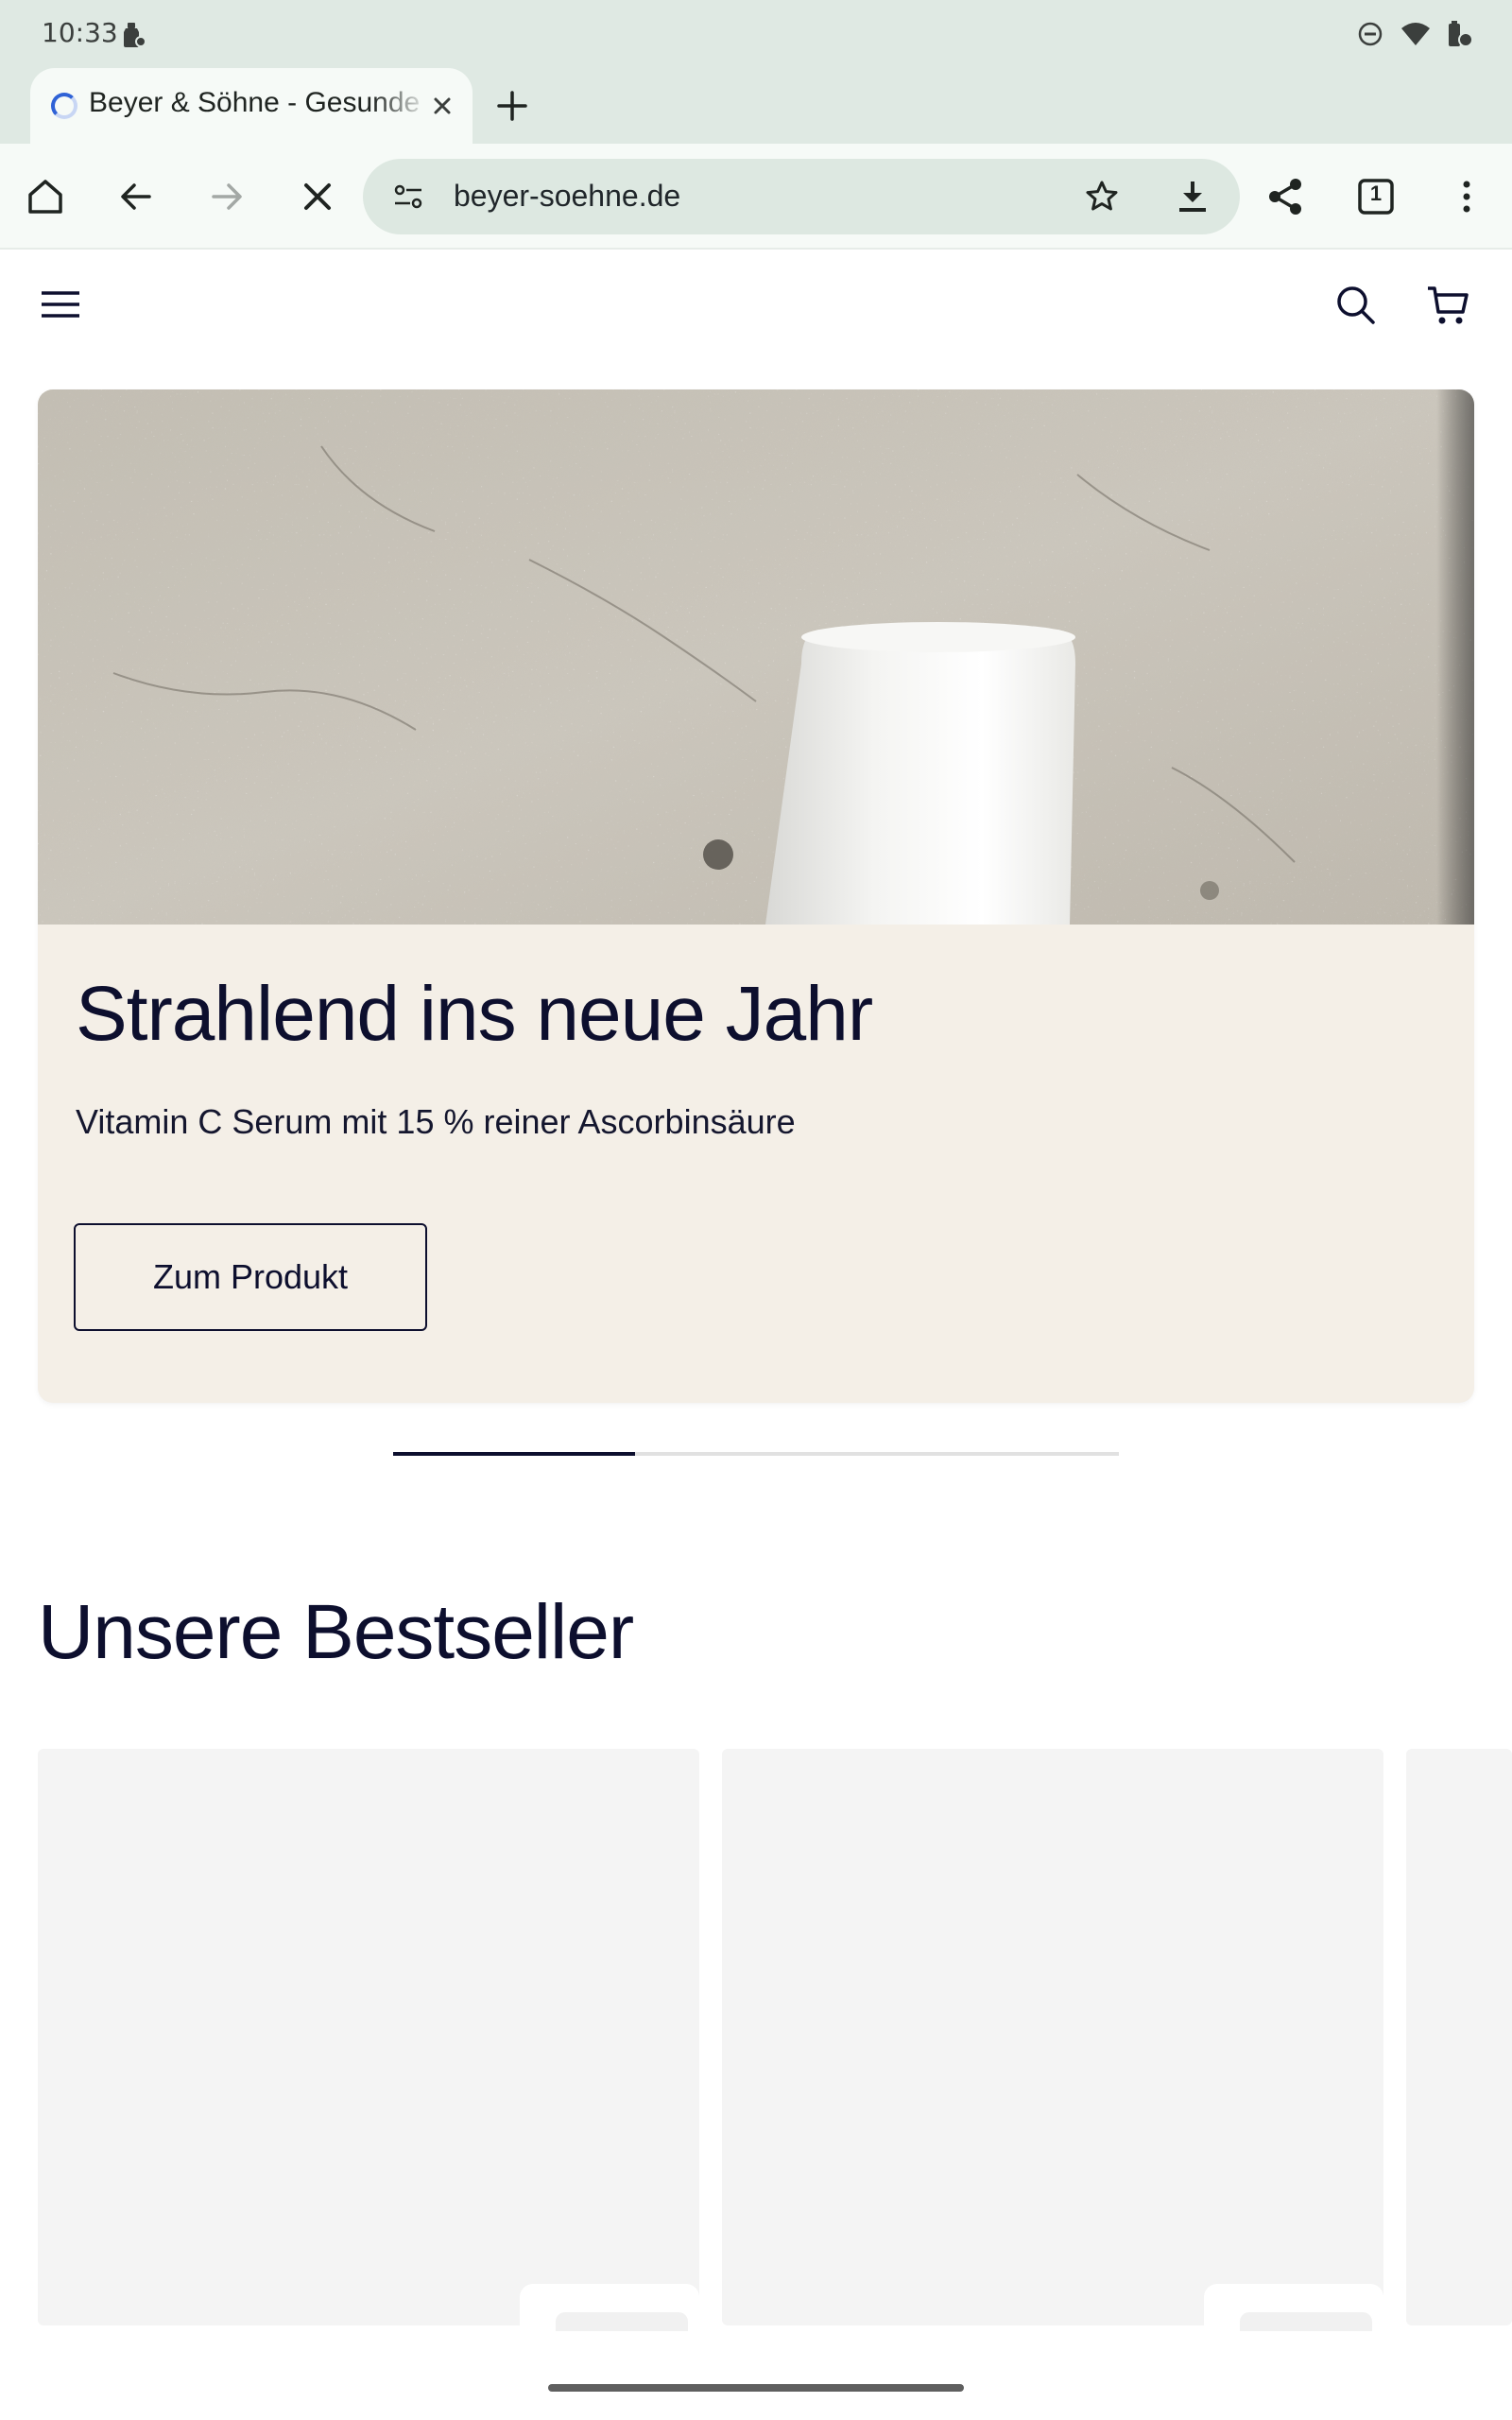  What do you see at coordinates (1461, 34) in the screenshot?
I see `battery-icon` at bounding box center [1461, 34].